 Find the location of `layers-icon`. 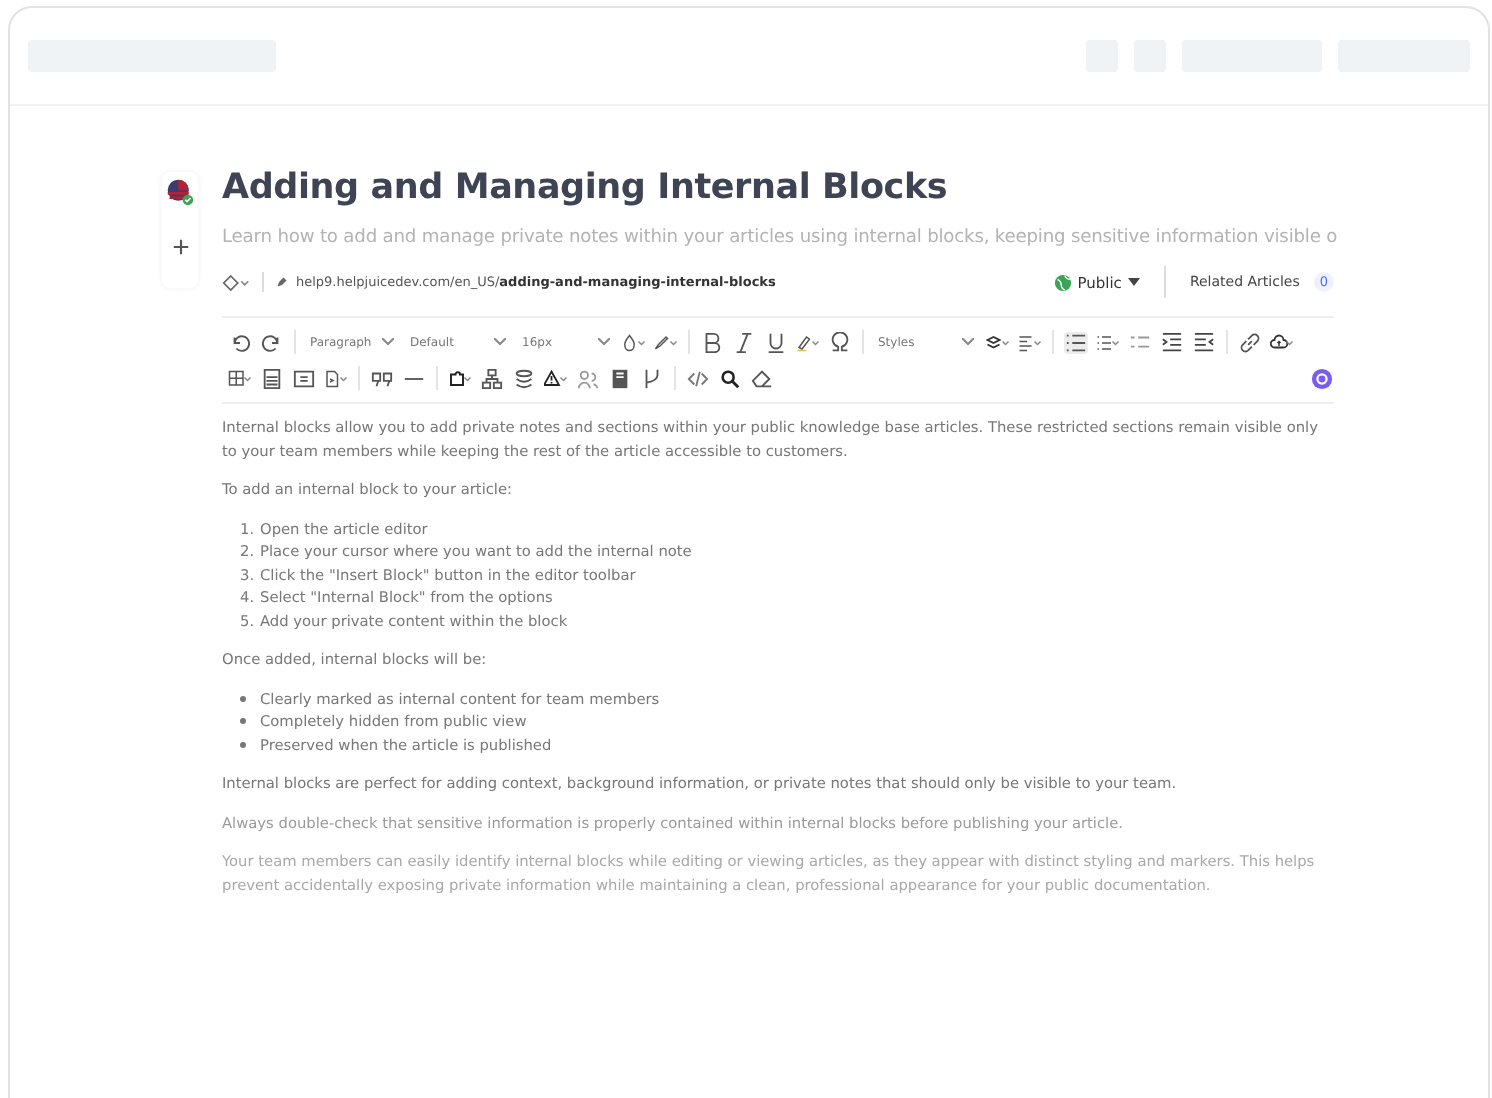

layers-icon is located at coordinates (998, 342).